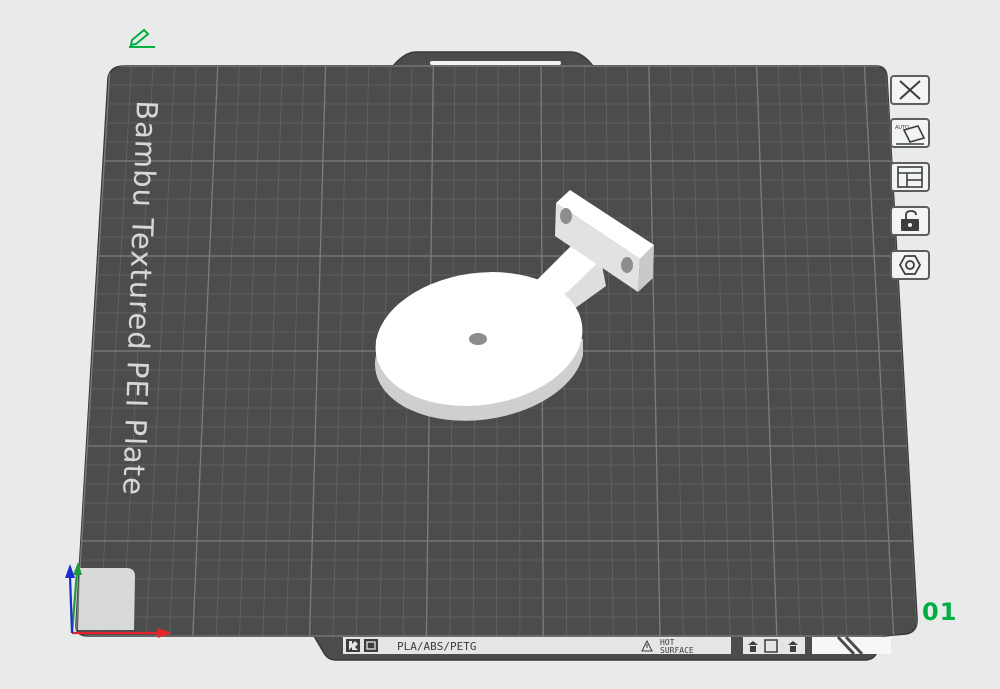  What do you see at coordinates (71, 604) in the screenshot?
I see `z-axis-line` at bounding box center [71, 604].